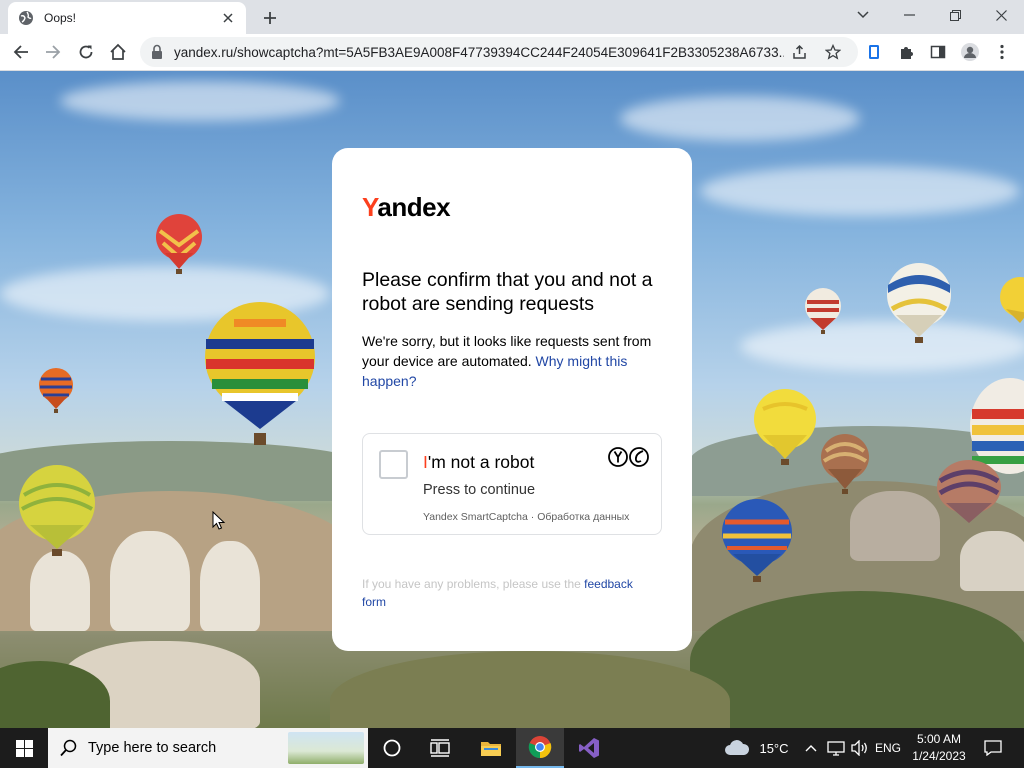 The width and height of the screenshot is (1024, 768). I want to click on browser-tab: Oops!, so click(127, 18).